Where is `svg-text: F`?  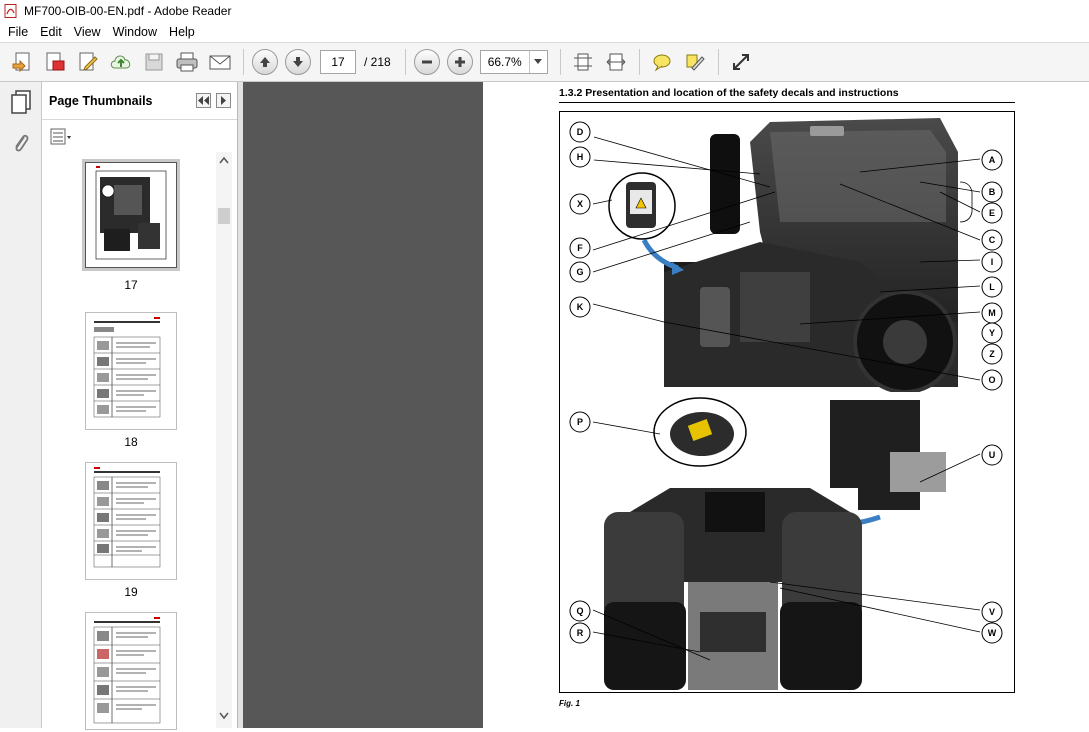 svg-text: F is located at coordinates (580, 248).